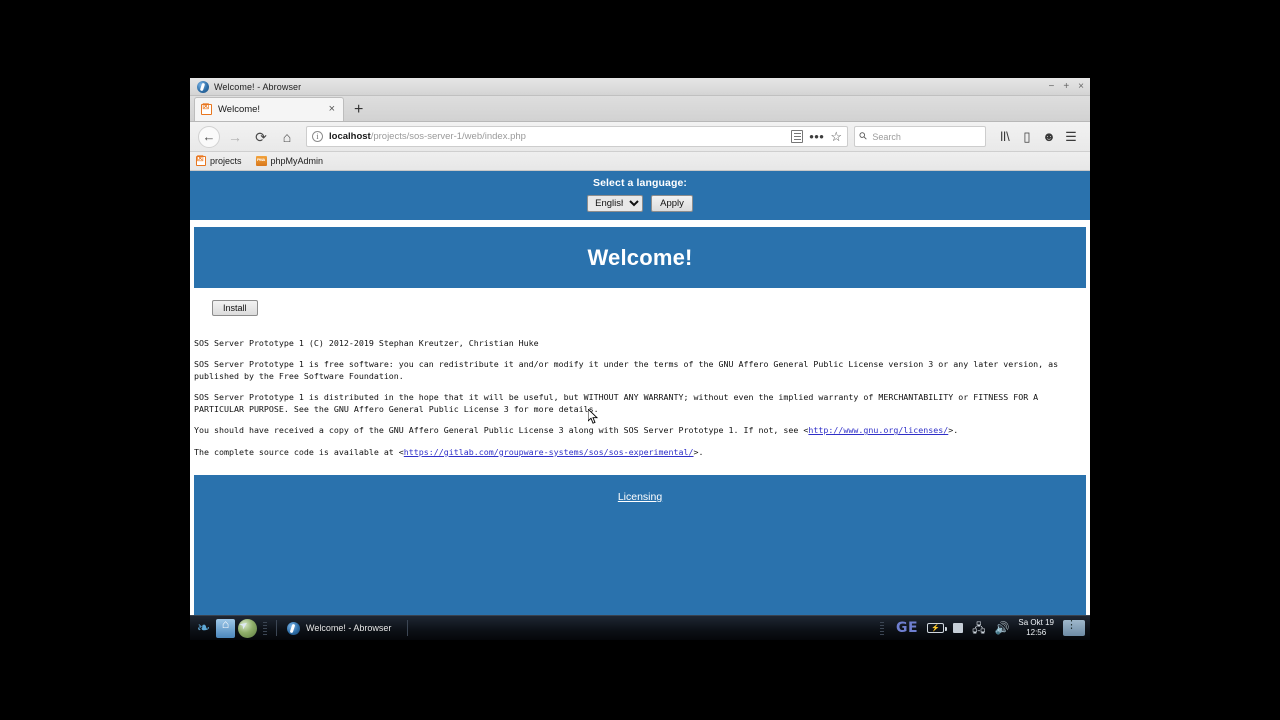 Image resolution: width=1280 pixels, height=720 pixels. What do you see at coordinates (225, 627) in the screenshot?
I see `file-manager-icon` at bounding box center [225, 627].